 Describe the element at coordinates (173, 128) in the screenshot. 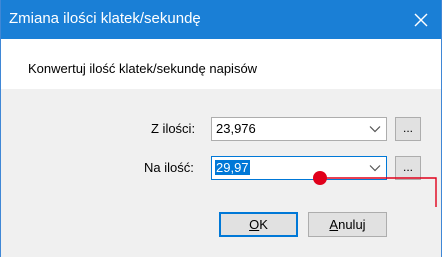

I see `from-label: Z ilości:` at that location.